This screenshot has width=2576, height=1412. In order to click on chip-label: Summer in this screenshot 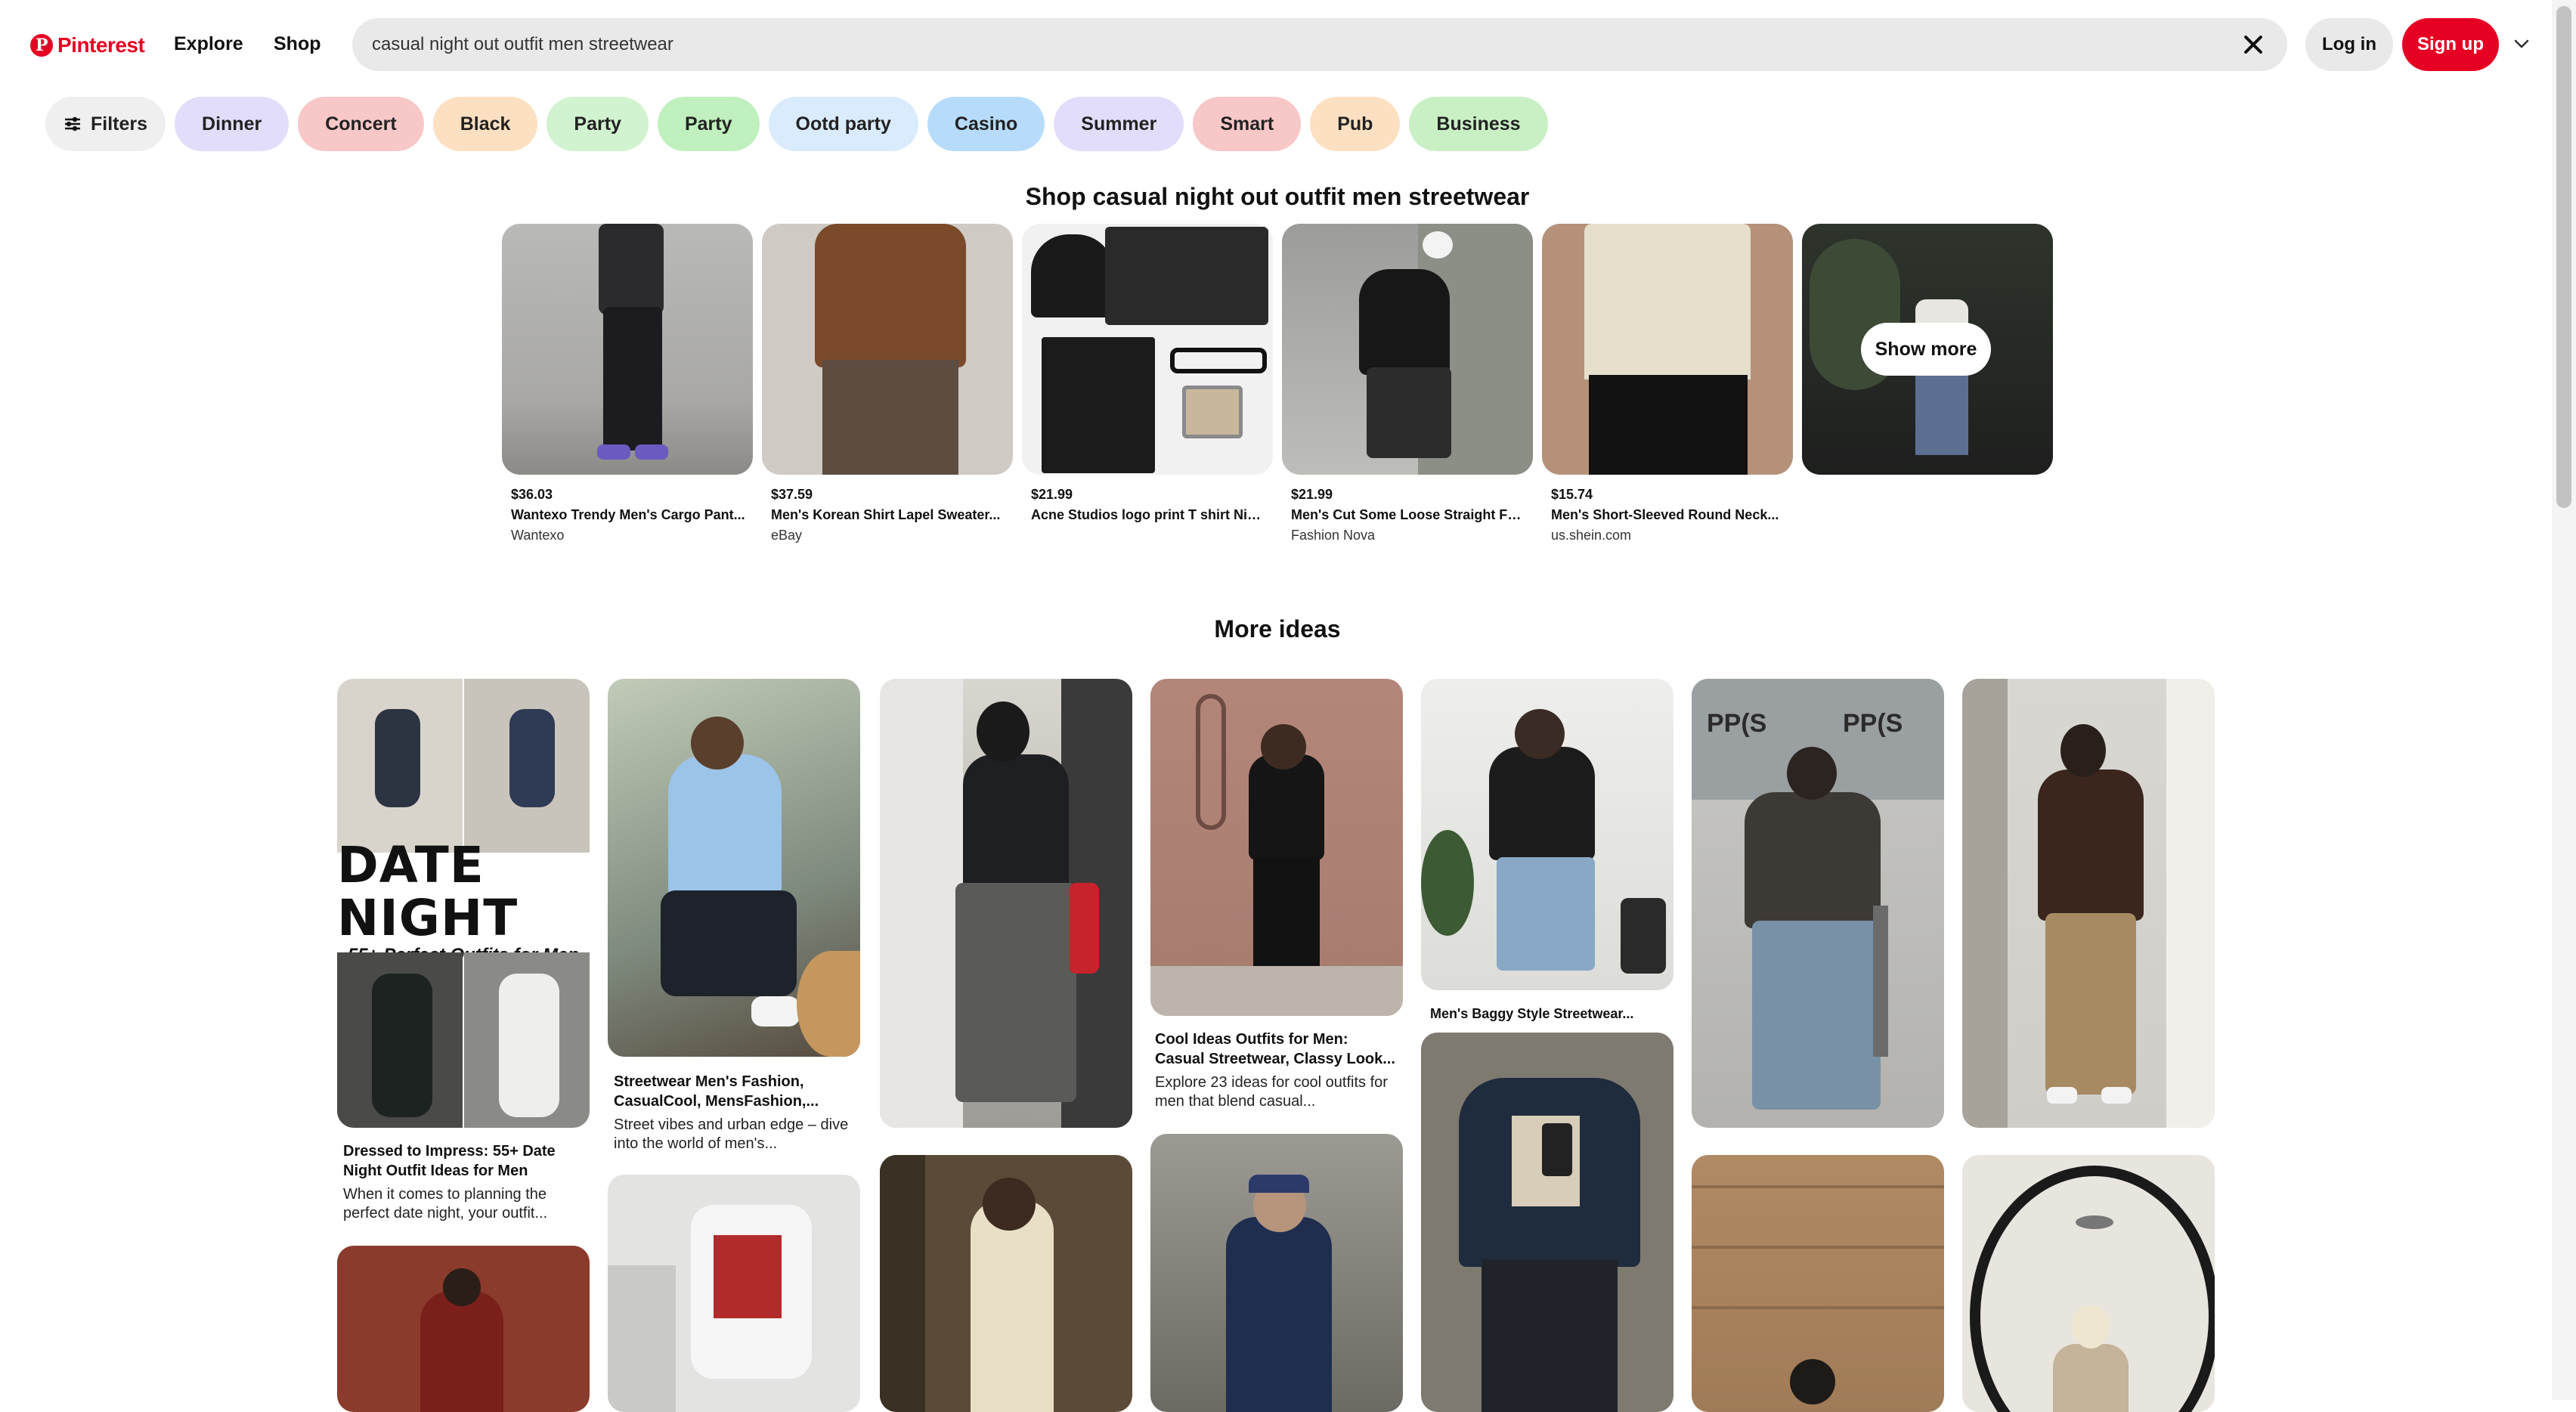, I will do `click(1119, 124)`.